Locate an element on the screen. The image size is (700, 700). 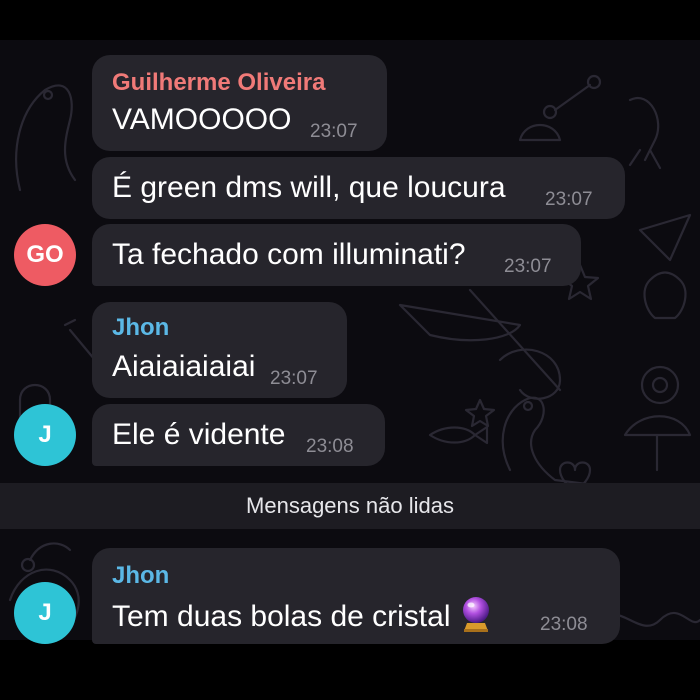
message-bubble: Ta fechado com illuminati? 23:07 is located at coordinates (336, 255).